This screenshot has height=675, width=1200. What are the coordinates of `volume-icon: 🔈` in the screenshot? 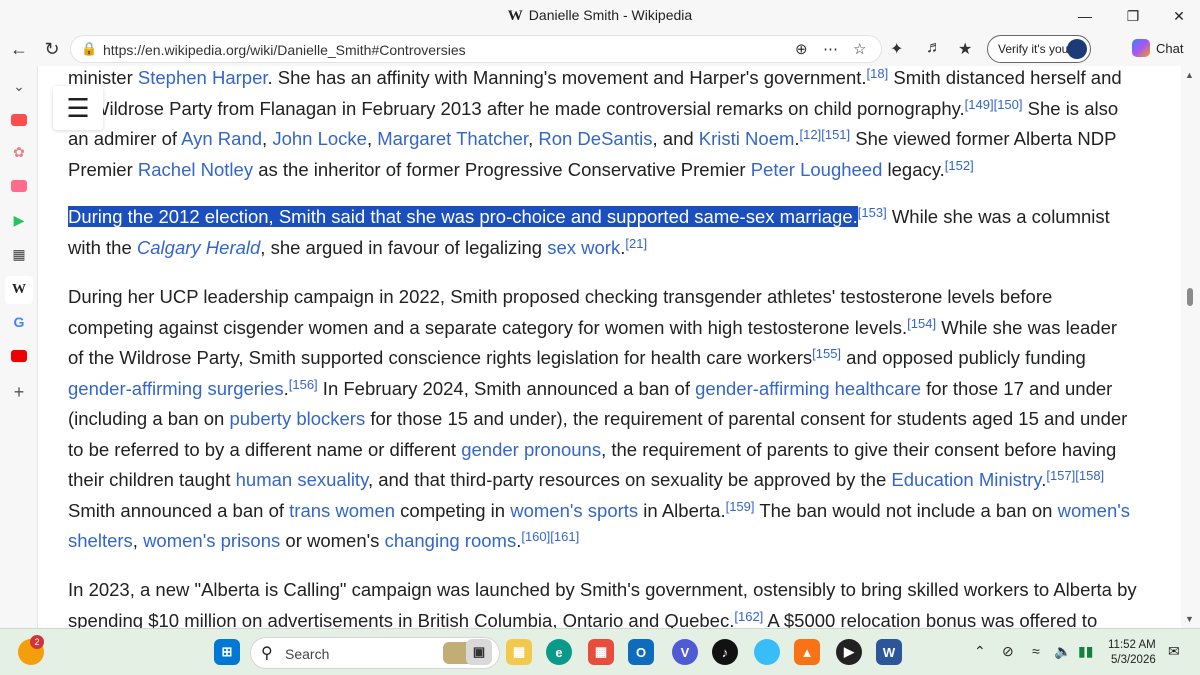 It's located at (1062, 651).